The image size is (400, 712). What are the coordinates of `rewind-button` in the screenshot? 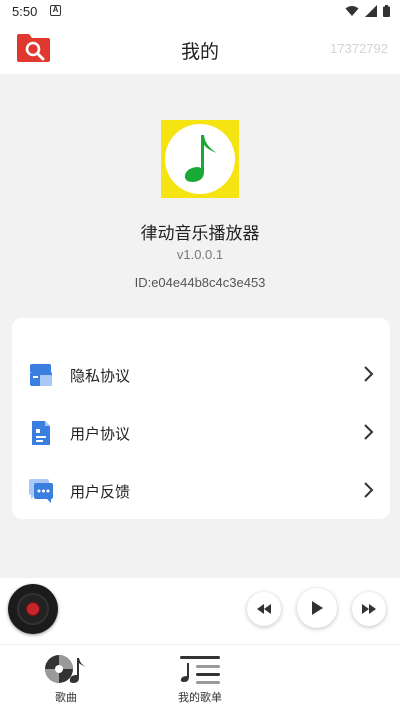 It's located at (264, 609).